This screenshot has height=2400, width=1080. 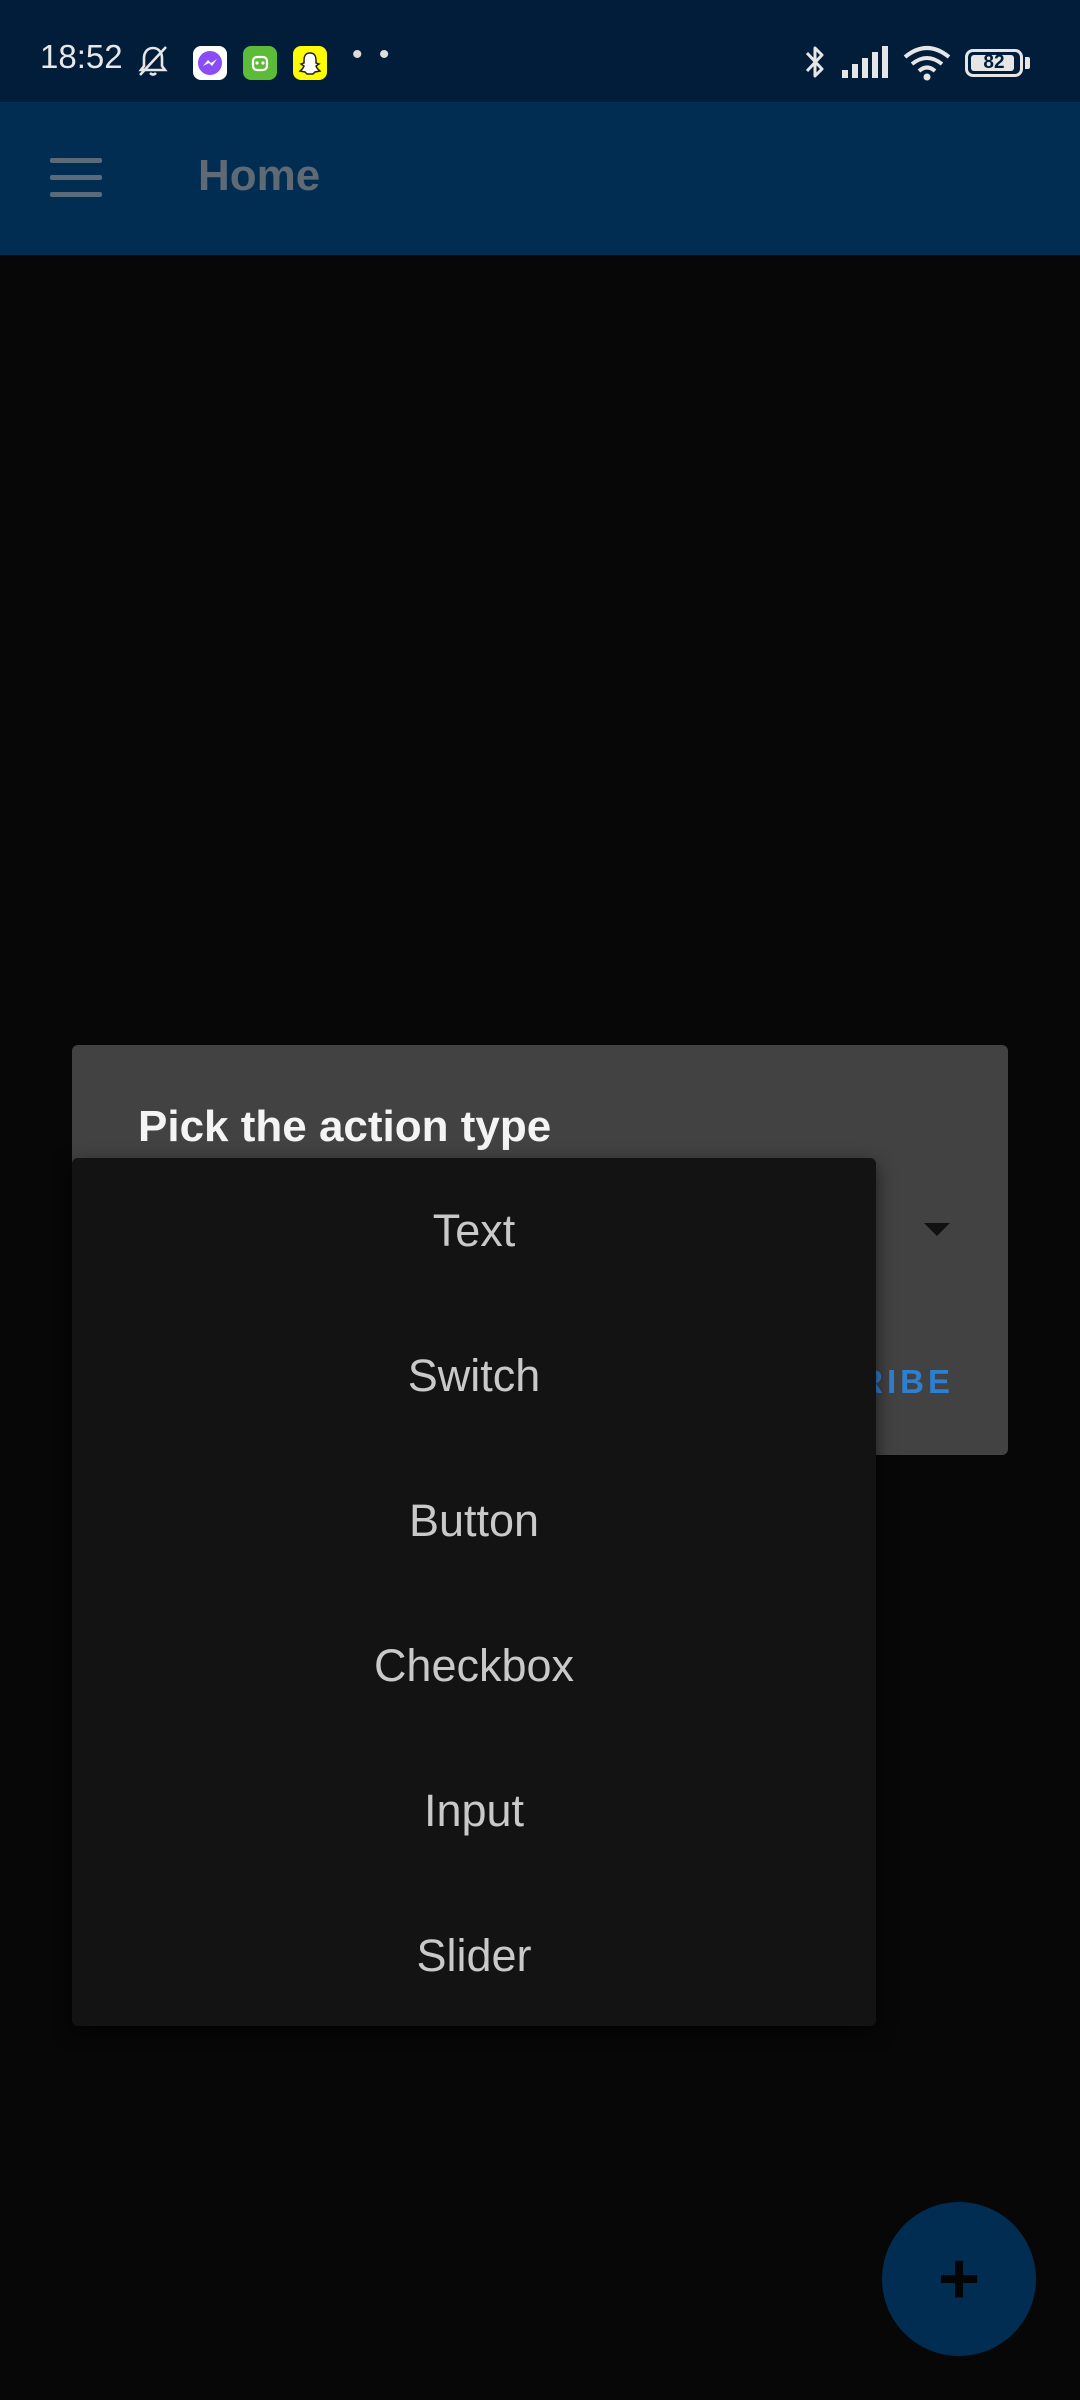 I want to click on menu-item-slider: Slider, so click(x=474, y=1955).